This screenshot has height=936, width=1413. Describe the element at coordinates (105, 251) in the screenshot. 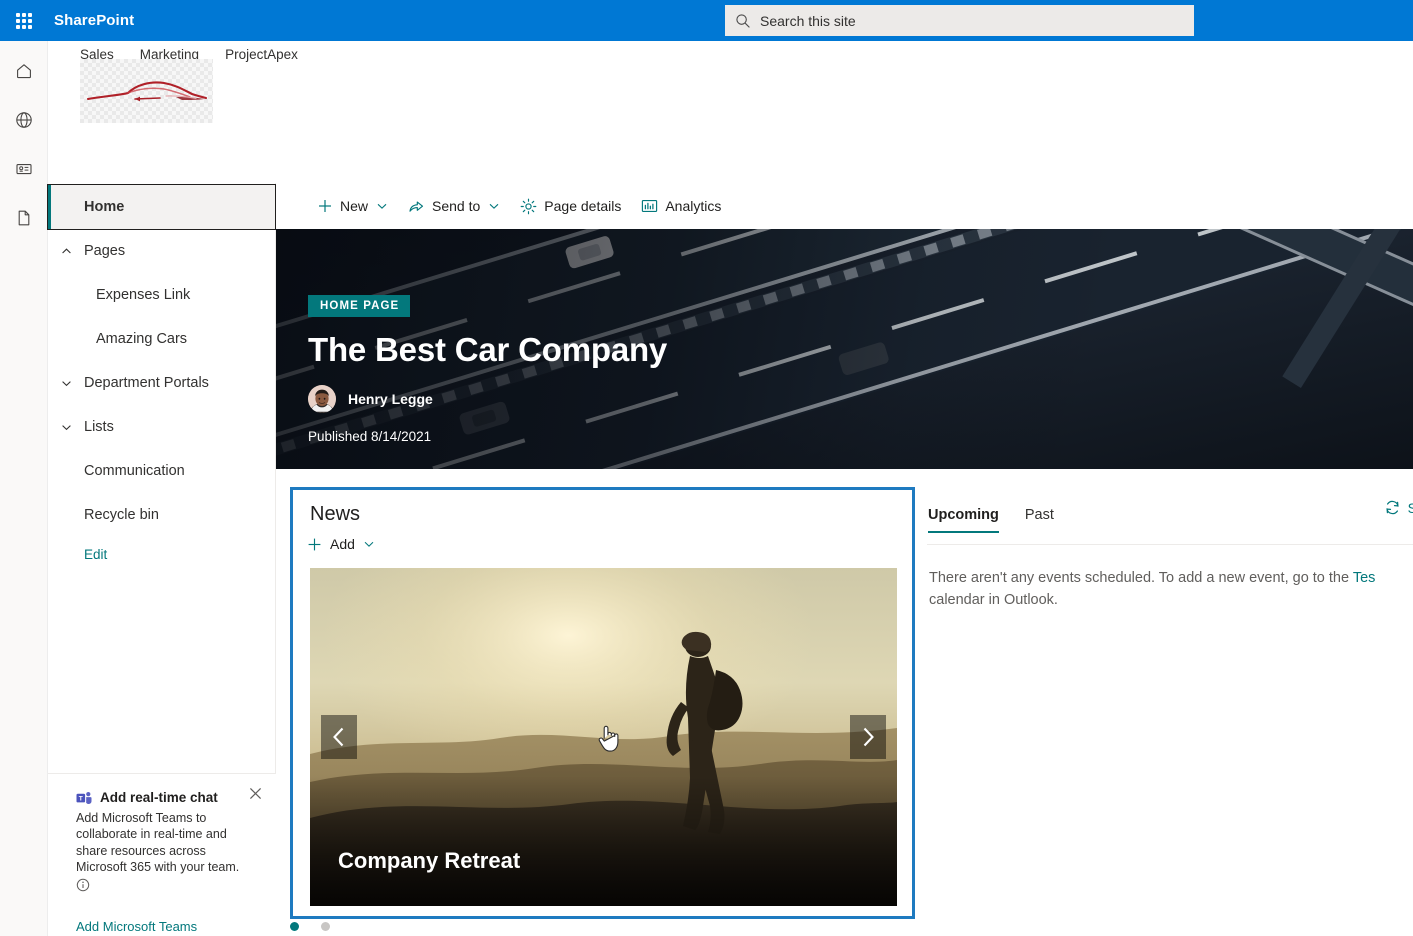

I see `nav-item-label: Pages` at that location.